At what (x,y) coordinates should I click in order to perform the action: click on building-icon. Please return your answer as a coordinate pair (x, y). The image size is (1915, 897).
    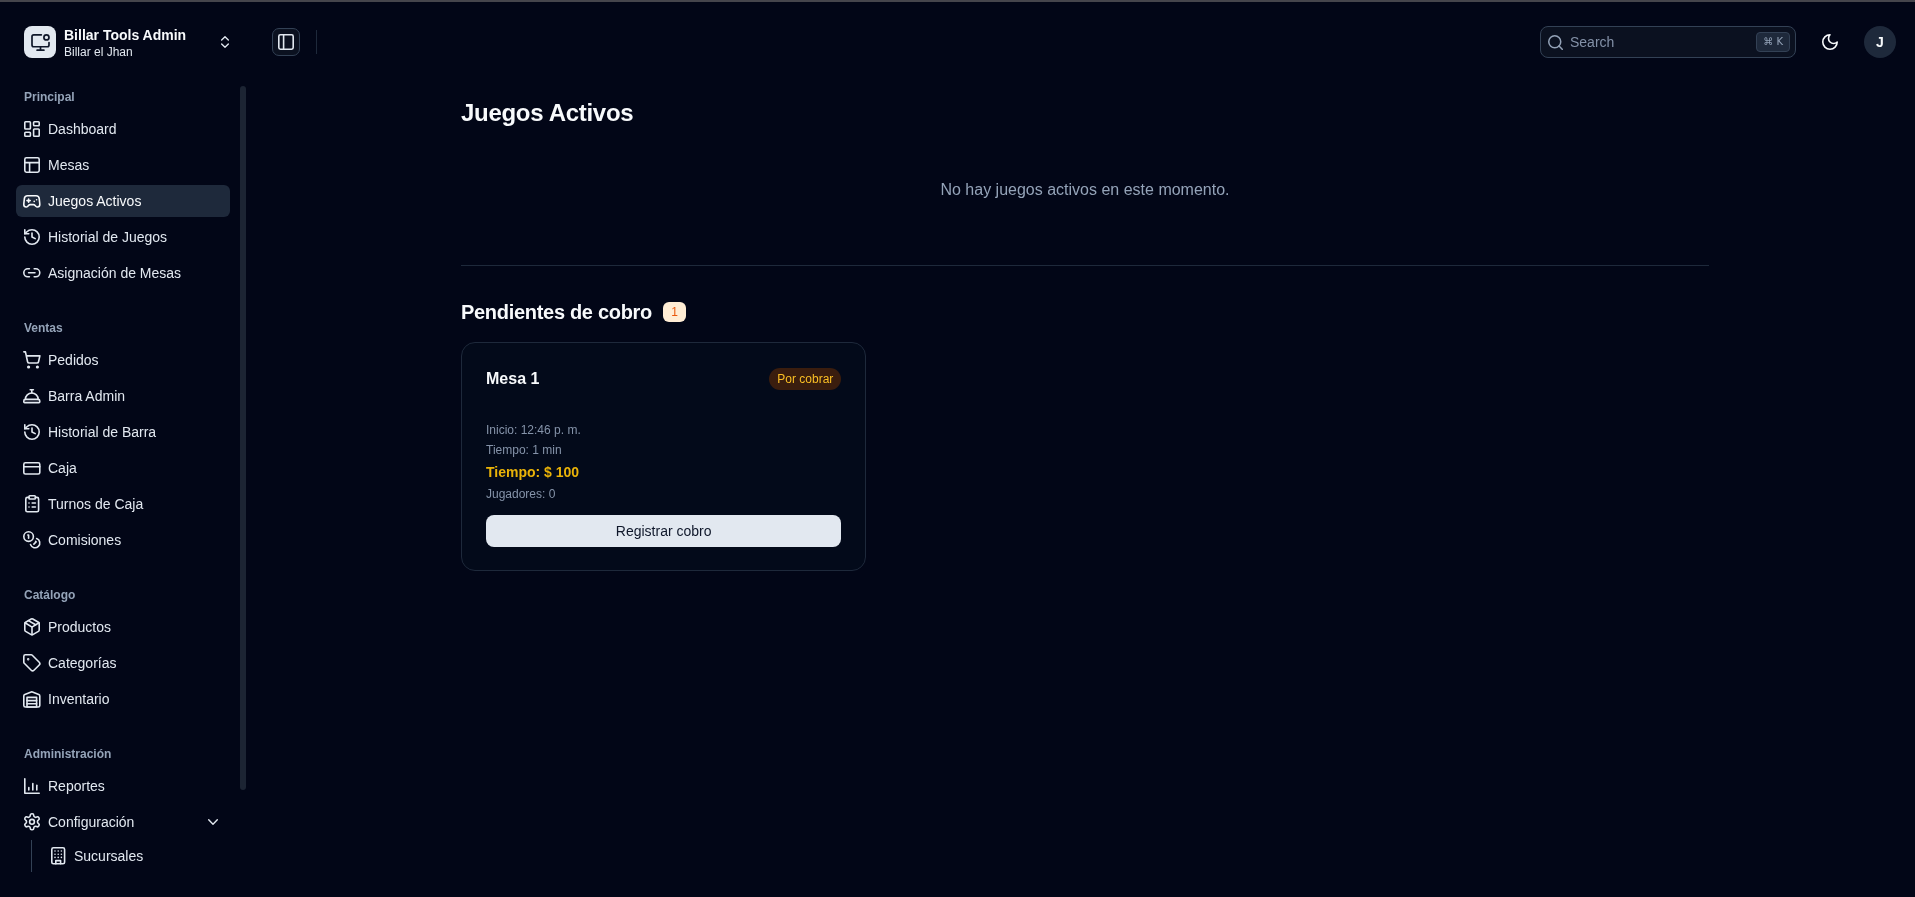
    Looking at the image, I should click on (58, 856).